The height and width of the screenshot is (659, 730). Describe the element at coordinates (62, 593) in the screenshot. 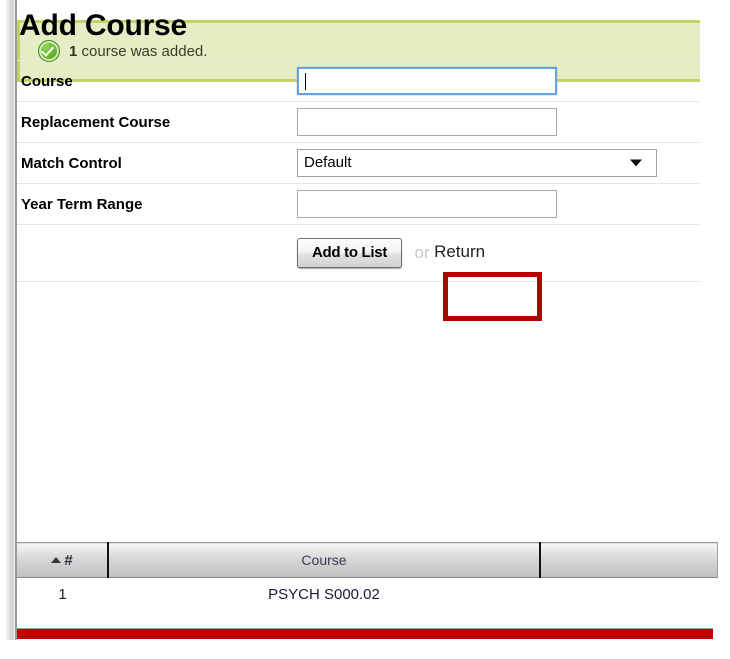

I see `cell-row-number: 1` at that location.